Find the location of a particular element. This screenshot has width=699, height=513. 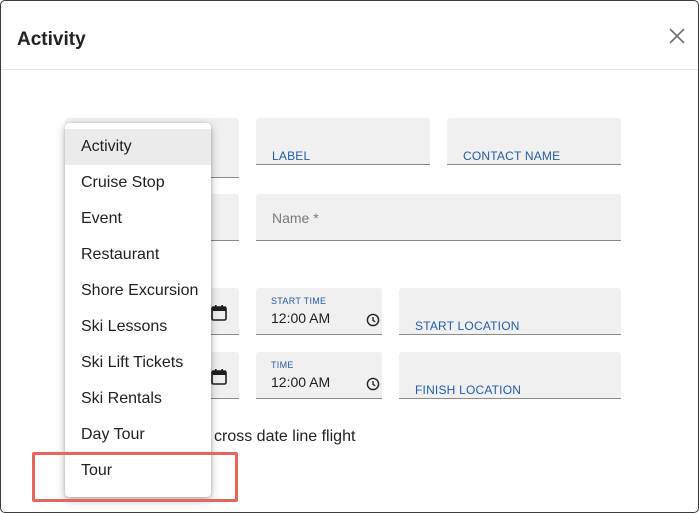

cross-date-line-checkbox-label: cross date line flight is located at coordinates (284, 437).